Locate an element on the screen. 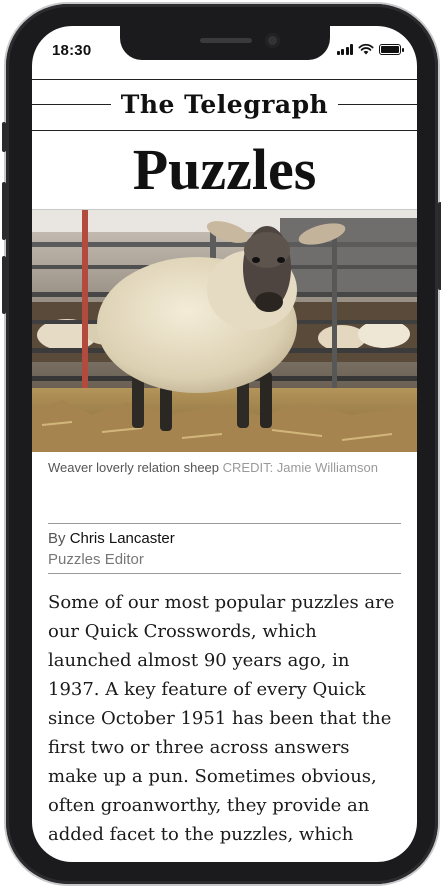 This screenshot has width=441, height=886. masthead: The Telegraph is located at coordinates (224, 104).